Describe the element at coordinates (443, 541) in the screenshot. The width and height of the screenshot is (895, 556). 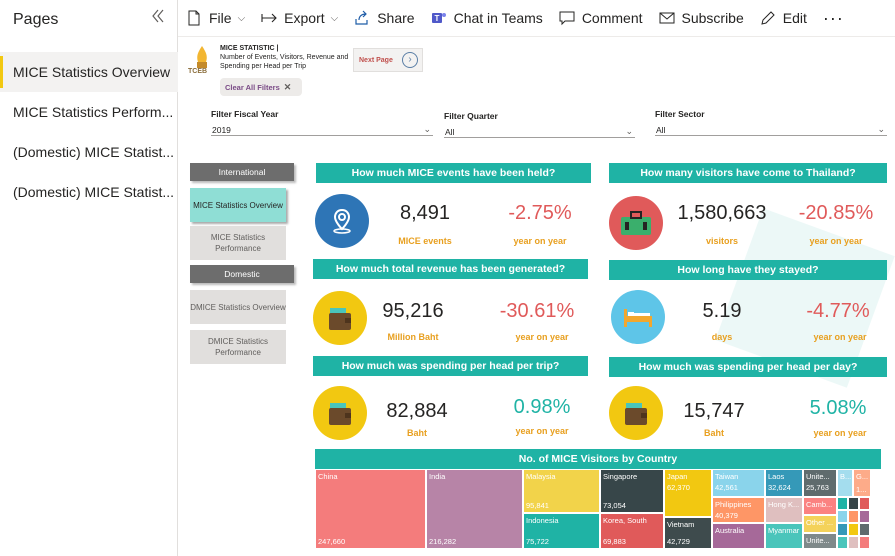
I see `treemap-cell-value: 216,282` at that location.